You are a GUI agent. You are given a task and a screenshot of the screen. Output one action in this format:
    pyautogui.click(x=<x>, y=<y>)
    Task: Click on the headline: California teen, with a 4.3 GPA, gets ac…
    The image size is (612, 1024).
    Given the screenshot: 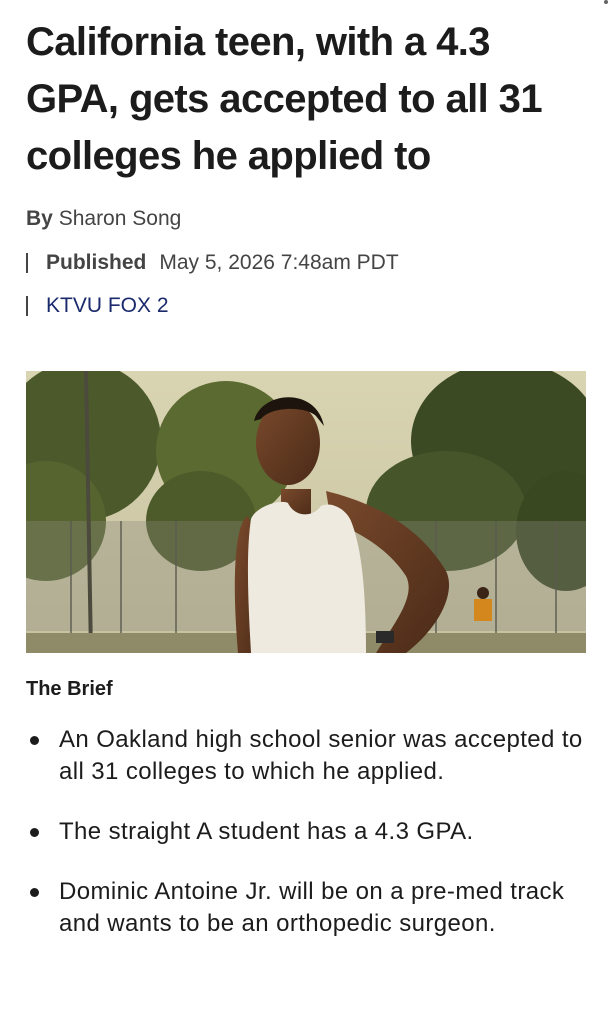 What is the action you would take?
    pyautogui.click(x=284, y=99)
    